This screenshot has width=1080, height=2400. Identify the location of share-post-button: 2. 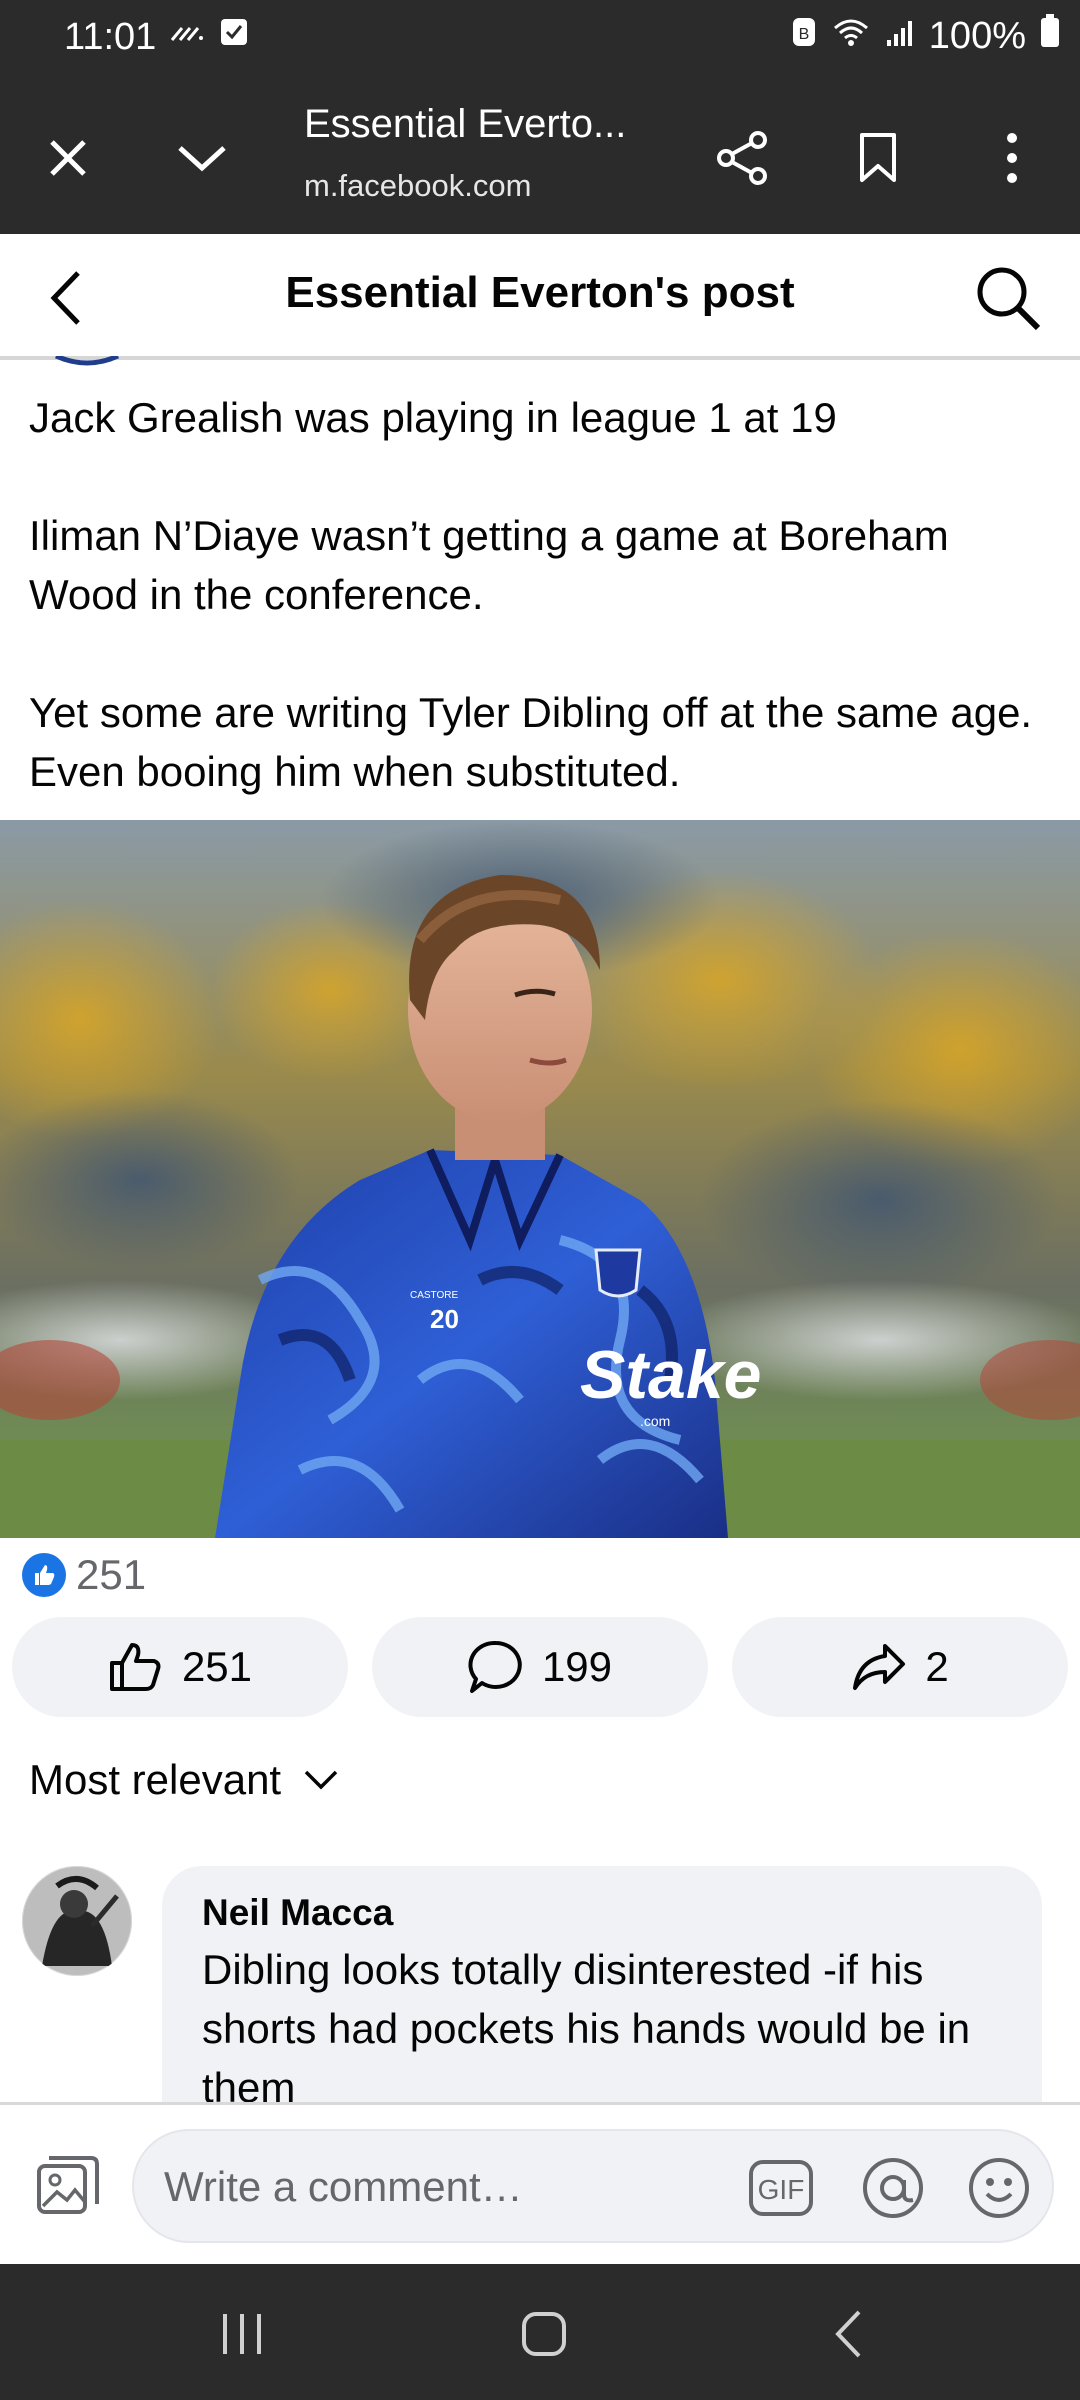
(900, 1667).